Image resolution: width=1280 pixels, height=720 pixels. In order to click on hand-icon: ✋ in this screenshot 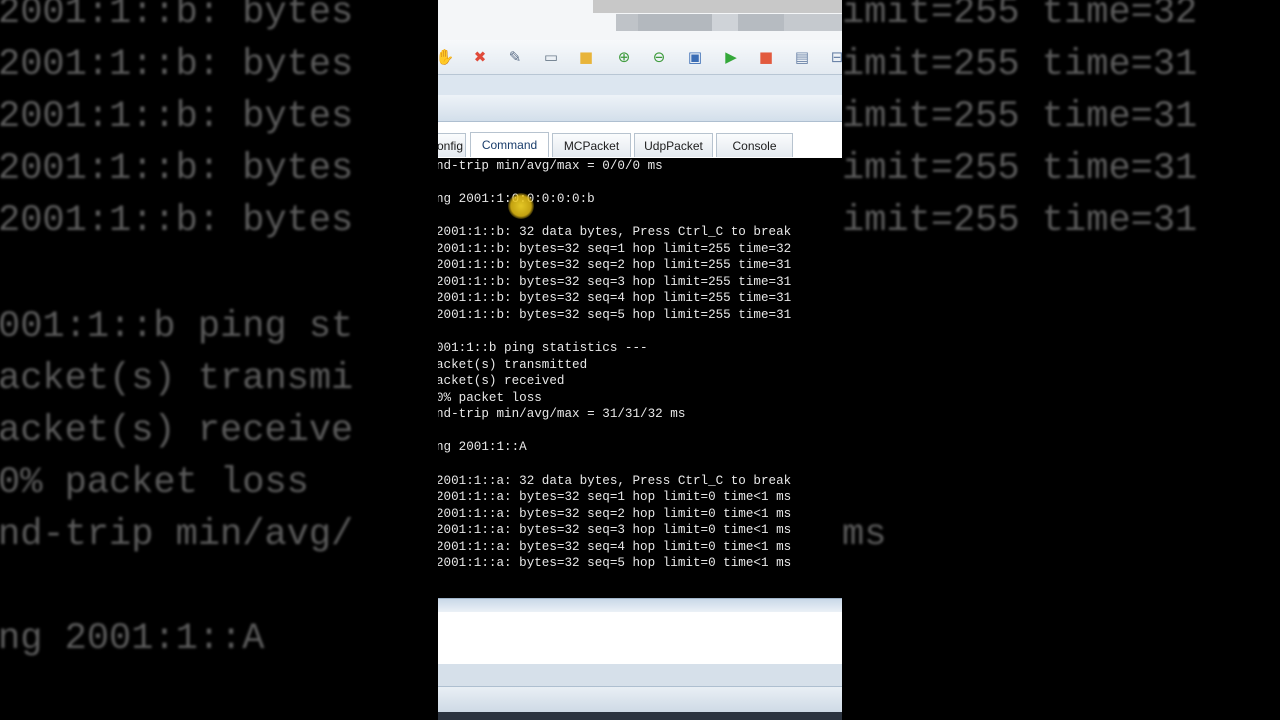, I will do `click(447, 57)`.